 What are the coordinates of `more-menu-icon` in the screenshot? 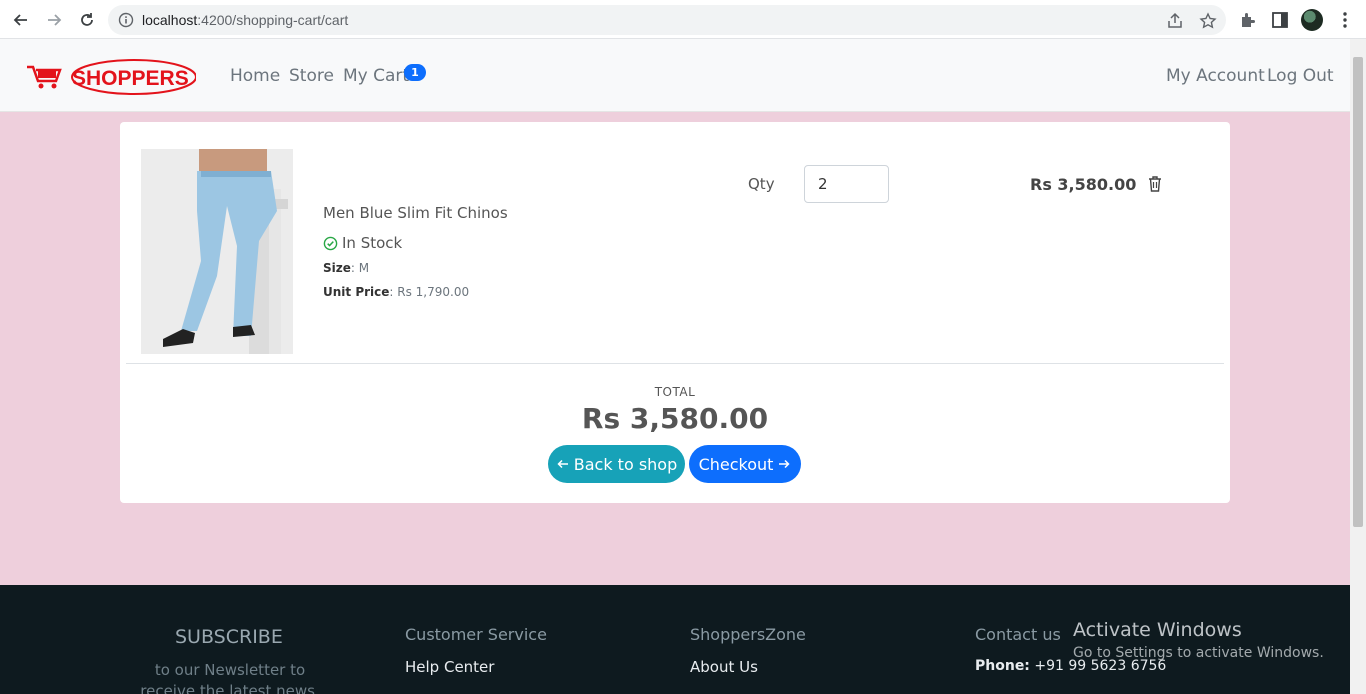 It's located at (1345, 20).